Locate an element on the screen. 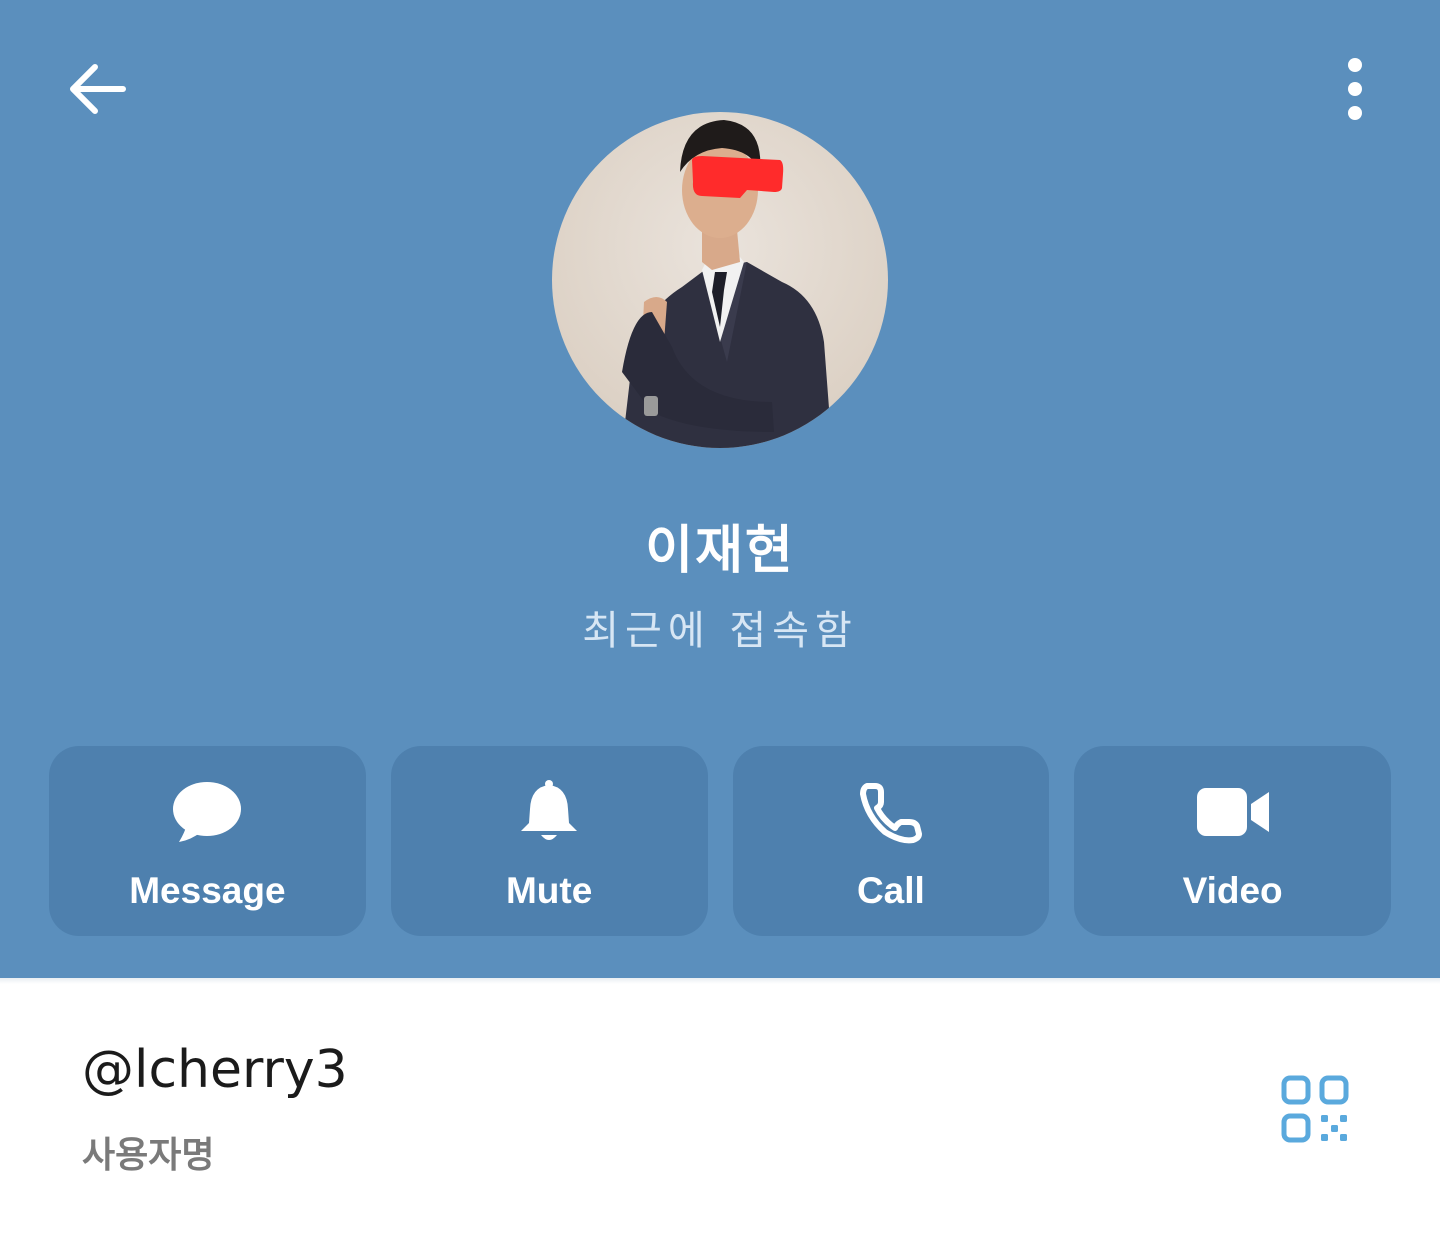 Image resolution: width=1440 pixels, height=1241 pixels. more-options-button is located at coordinates (1355, 89).